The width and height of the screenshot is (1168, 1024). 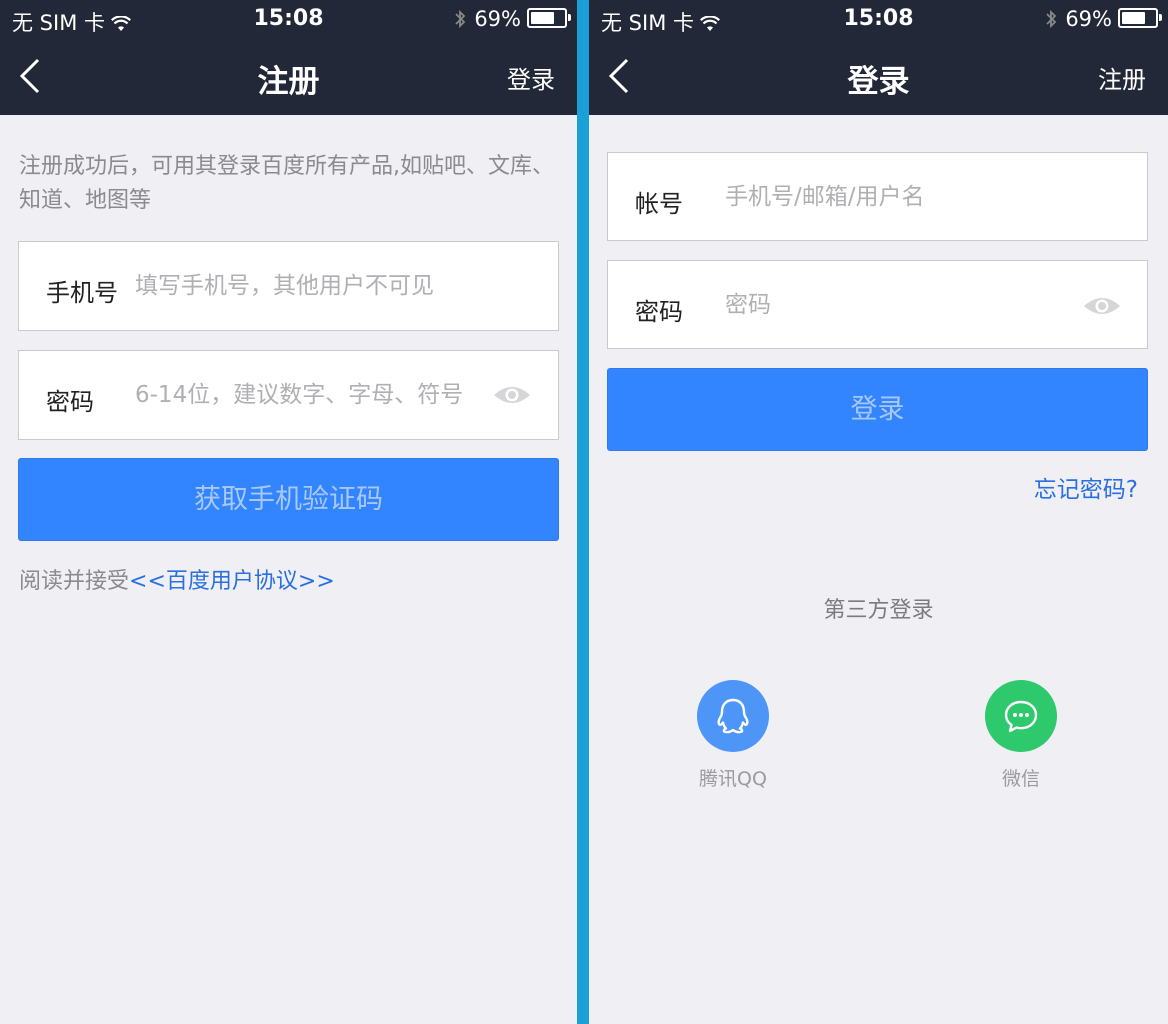 I want to click on navigation-bar: 注册 登录, so click(x=288, y=76).